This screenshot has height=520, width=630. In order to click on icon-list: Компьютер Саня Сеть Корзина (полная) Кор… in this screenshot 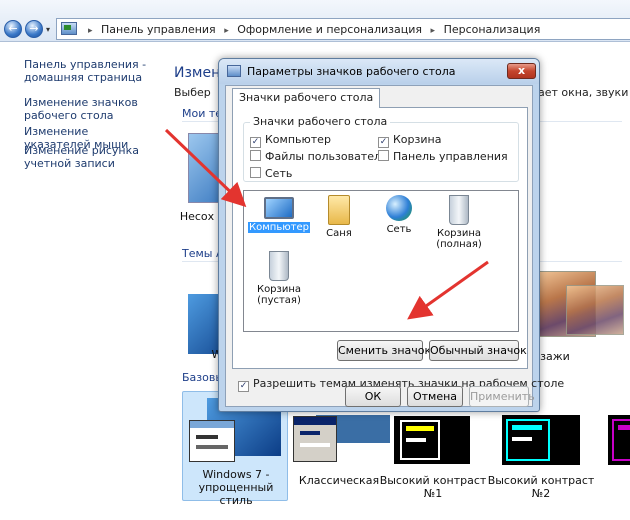, I will do `click(381, 261)`.